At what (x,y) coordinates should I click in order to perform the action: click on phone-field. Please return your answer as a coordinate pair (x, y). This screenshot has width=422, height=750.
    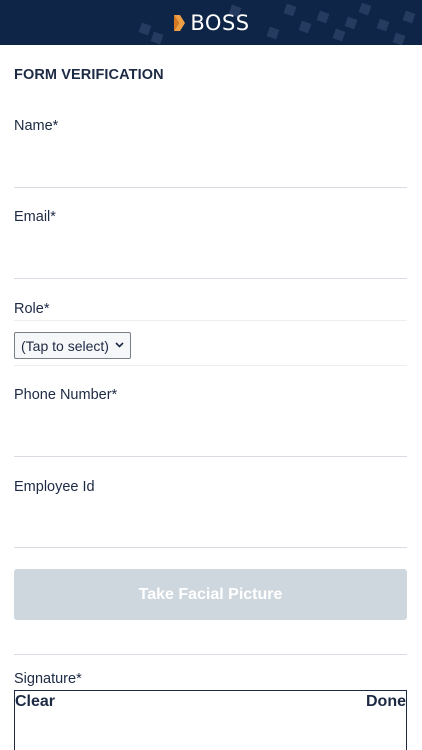
    Looking at the image, I should click on (210, 436).